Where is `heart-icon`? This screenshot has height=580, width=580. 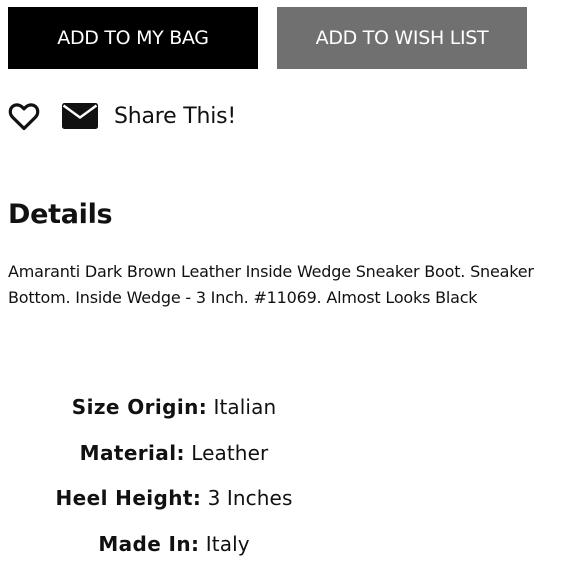
heart-icon is located at coordinates (24, 116).